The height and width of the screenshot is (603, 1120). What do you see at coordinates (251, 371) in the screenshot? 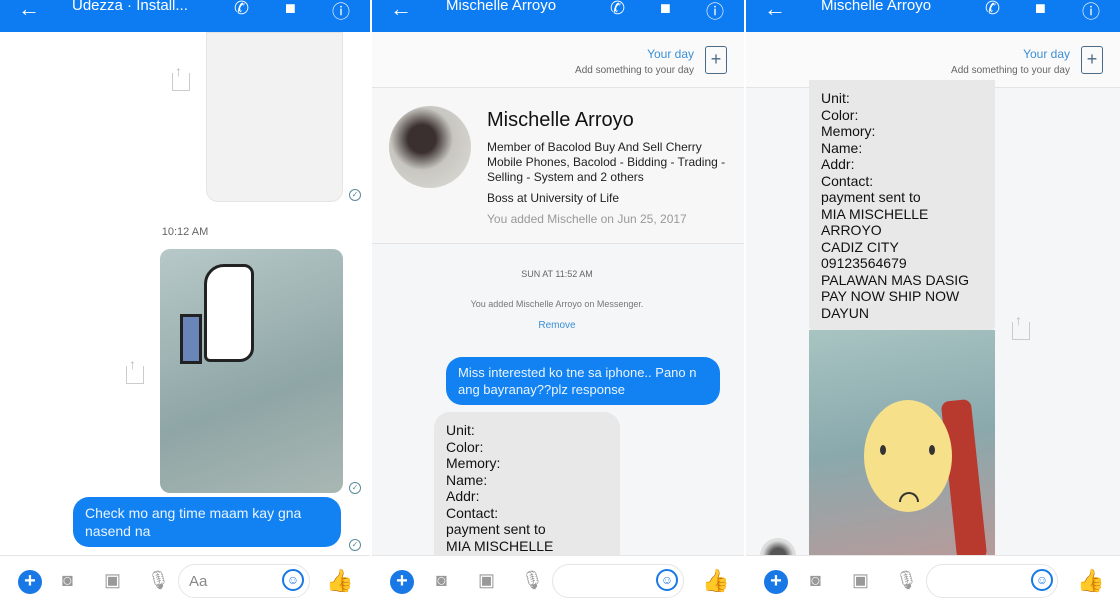
I see `receipt-photo-message` at bounding box center [251, 371].